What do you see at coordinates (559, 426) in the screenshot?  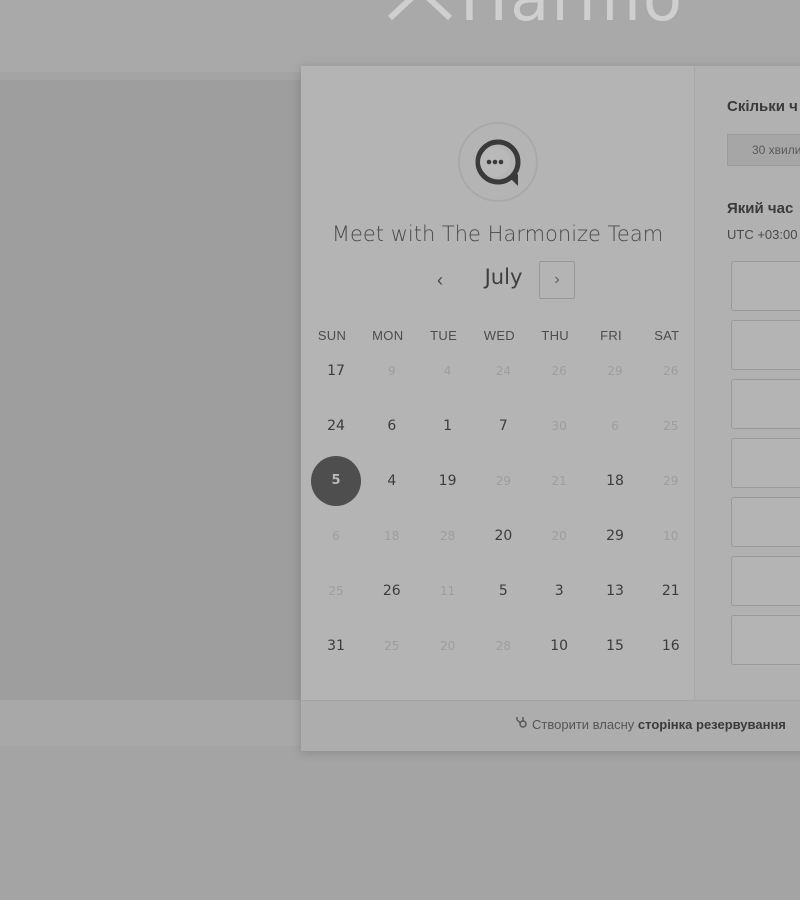 I see `calendar-day: 30` at bounding box center [559, 426].